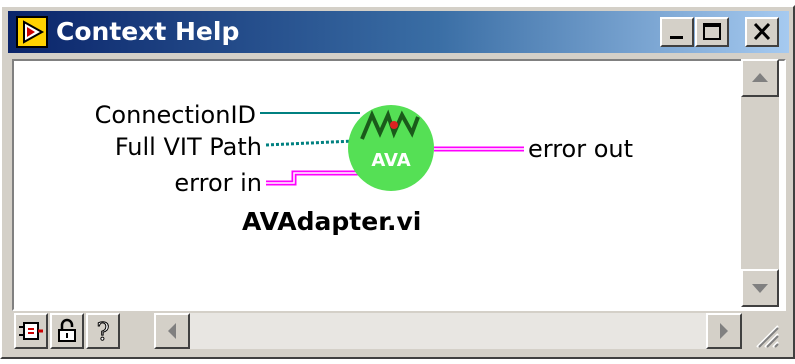 The image size is (795, 364). I want to click on bottom-toolbar: ?, so click(396, 331).